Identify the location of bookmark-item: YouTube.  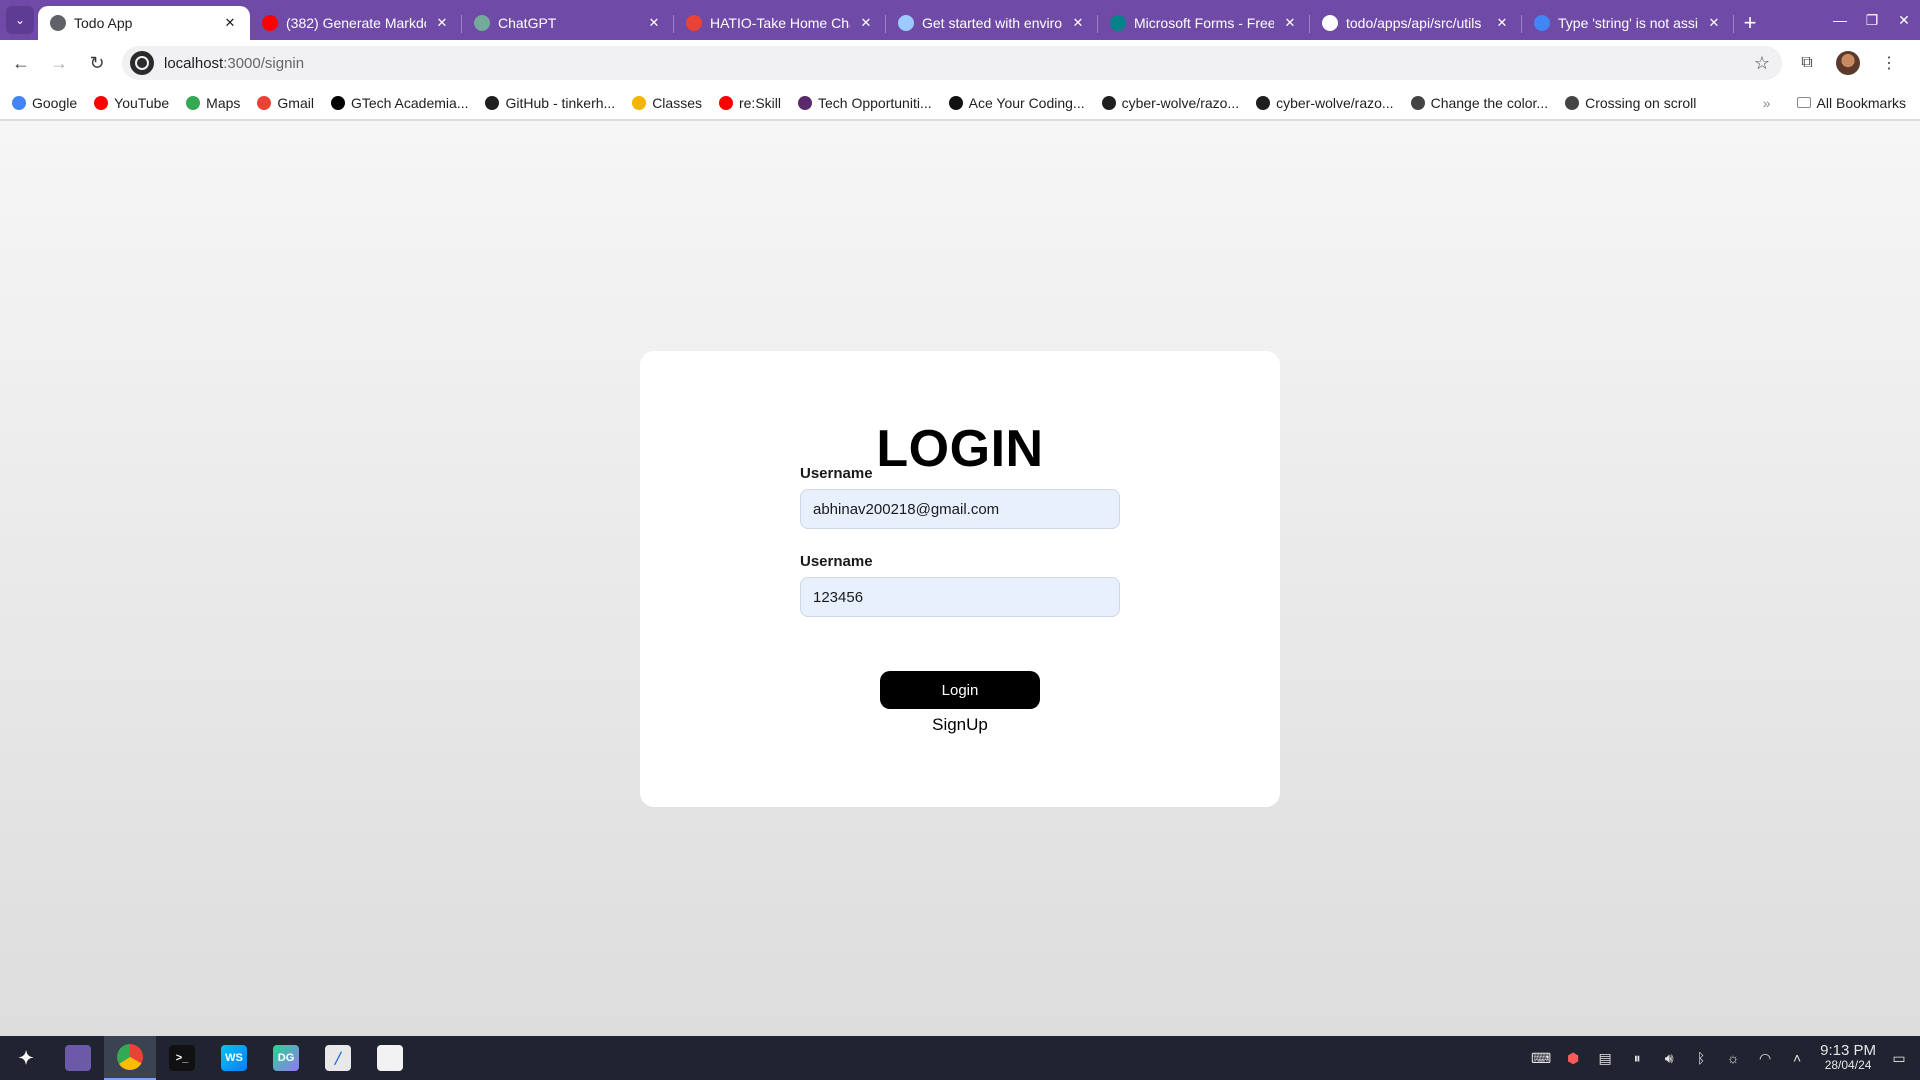
(131, 103).